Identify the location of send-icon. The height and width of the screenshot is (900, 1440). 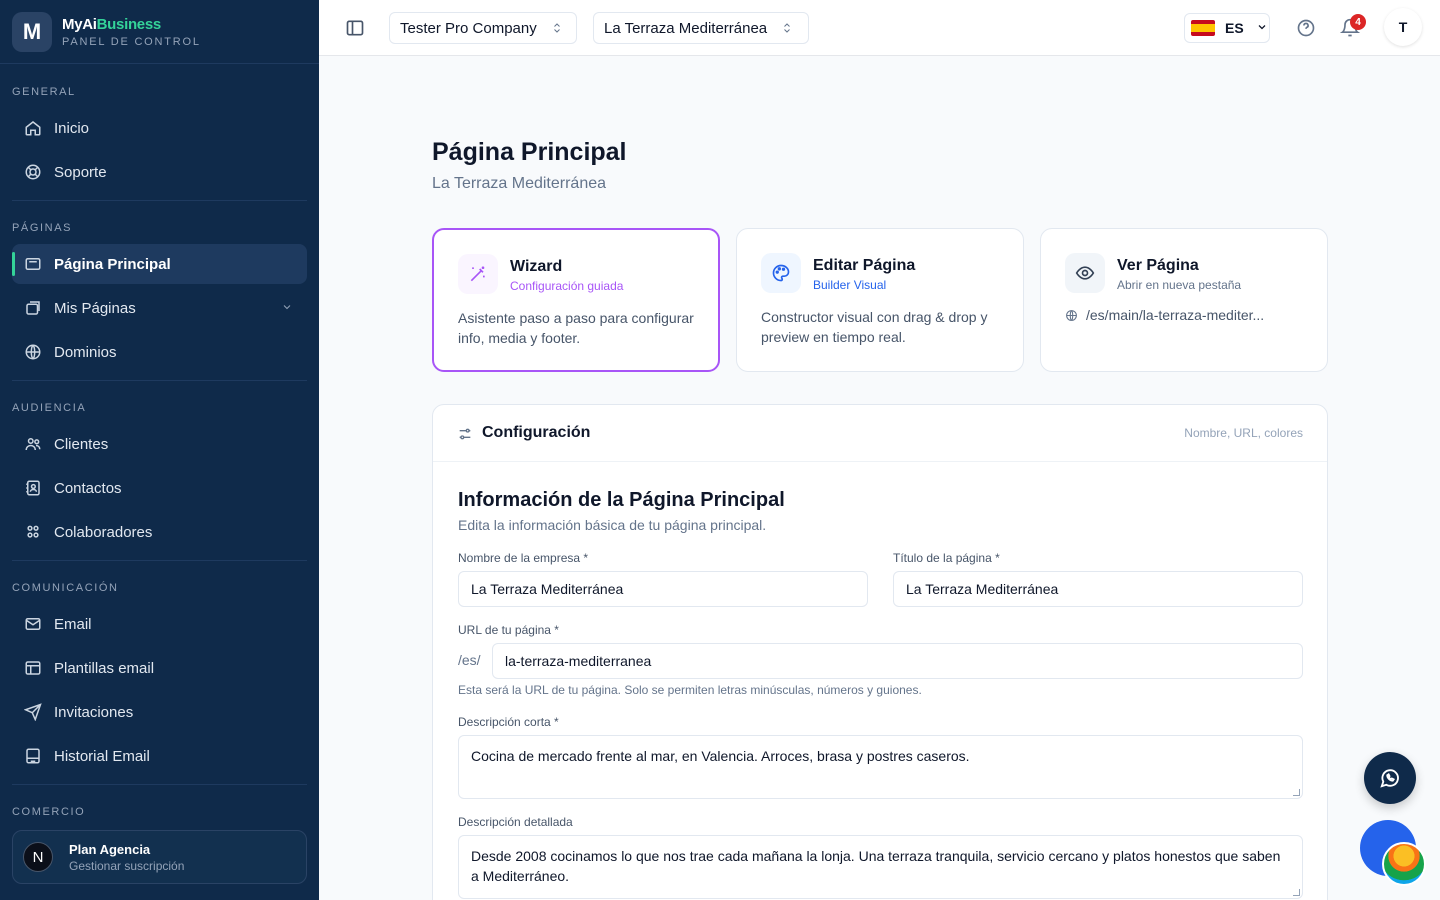
(33, 712).